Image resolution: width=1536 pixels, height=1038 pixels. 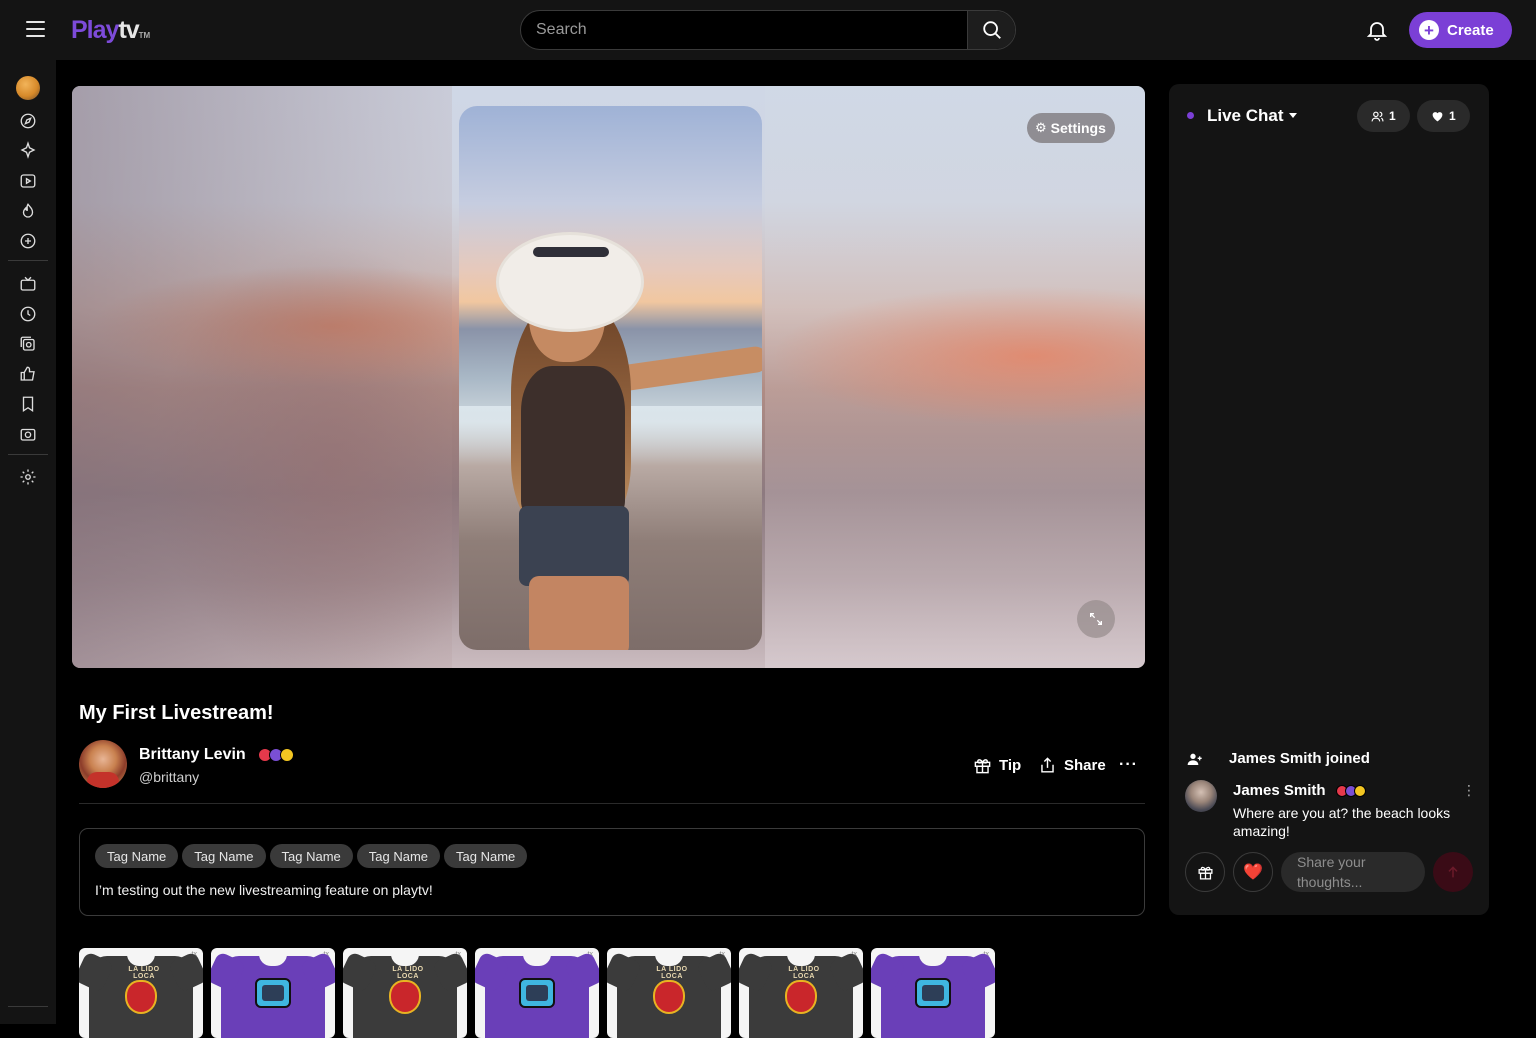 I want to click on add-circle-icon, so click(x=28, y=241).